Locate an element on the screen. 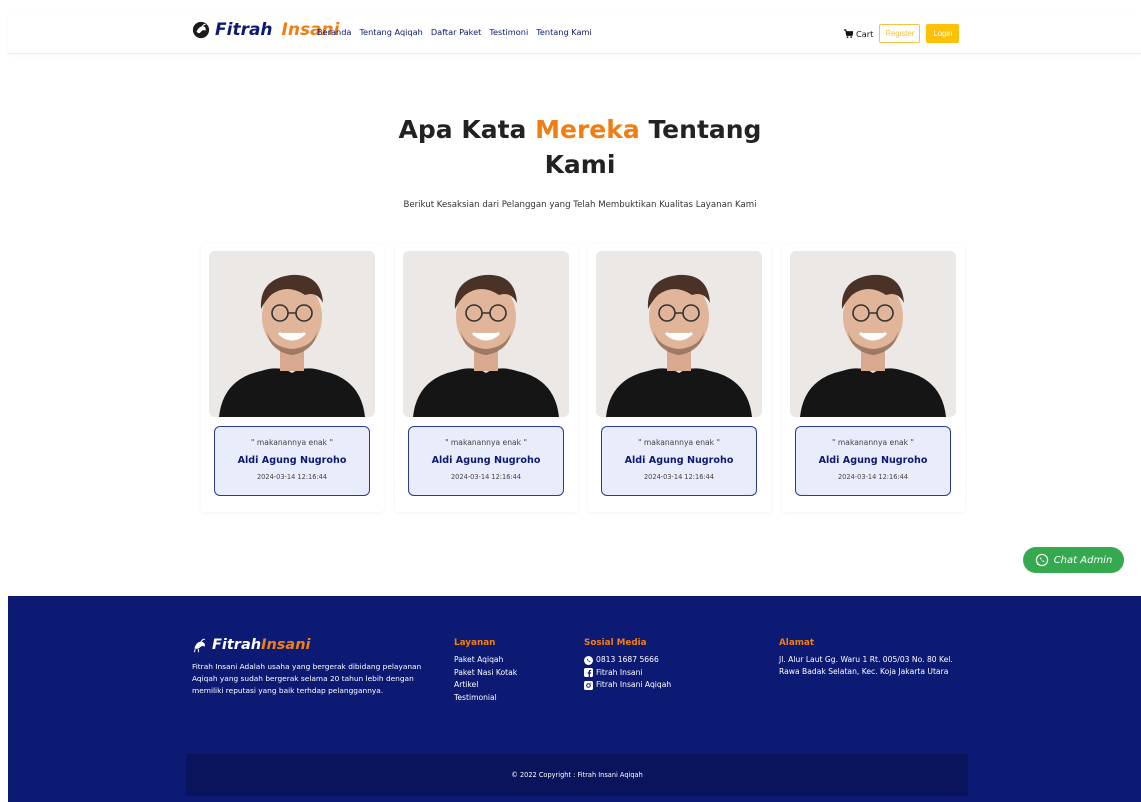 This screenshot has height=802, width=1141. nav-actions: Cart Register Login is located at coordinates (902, 33).